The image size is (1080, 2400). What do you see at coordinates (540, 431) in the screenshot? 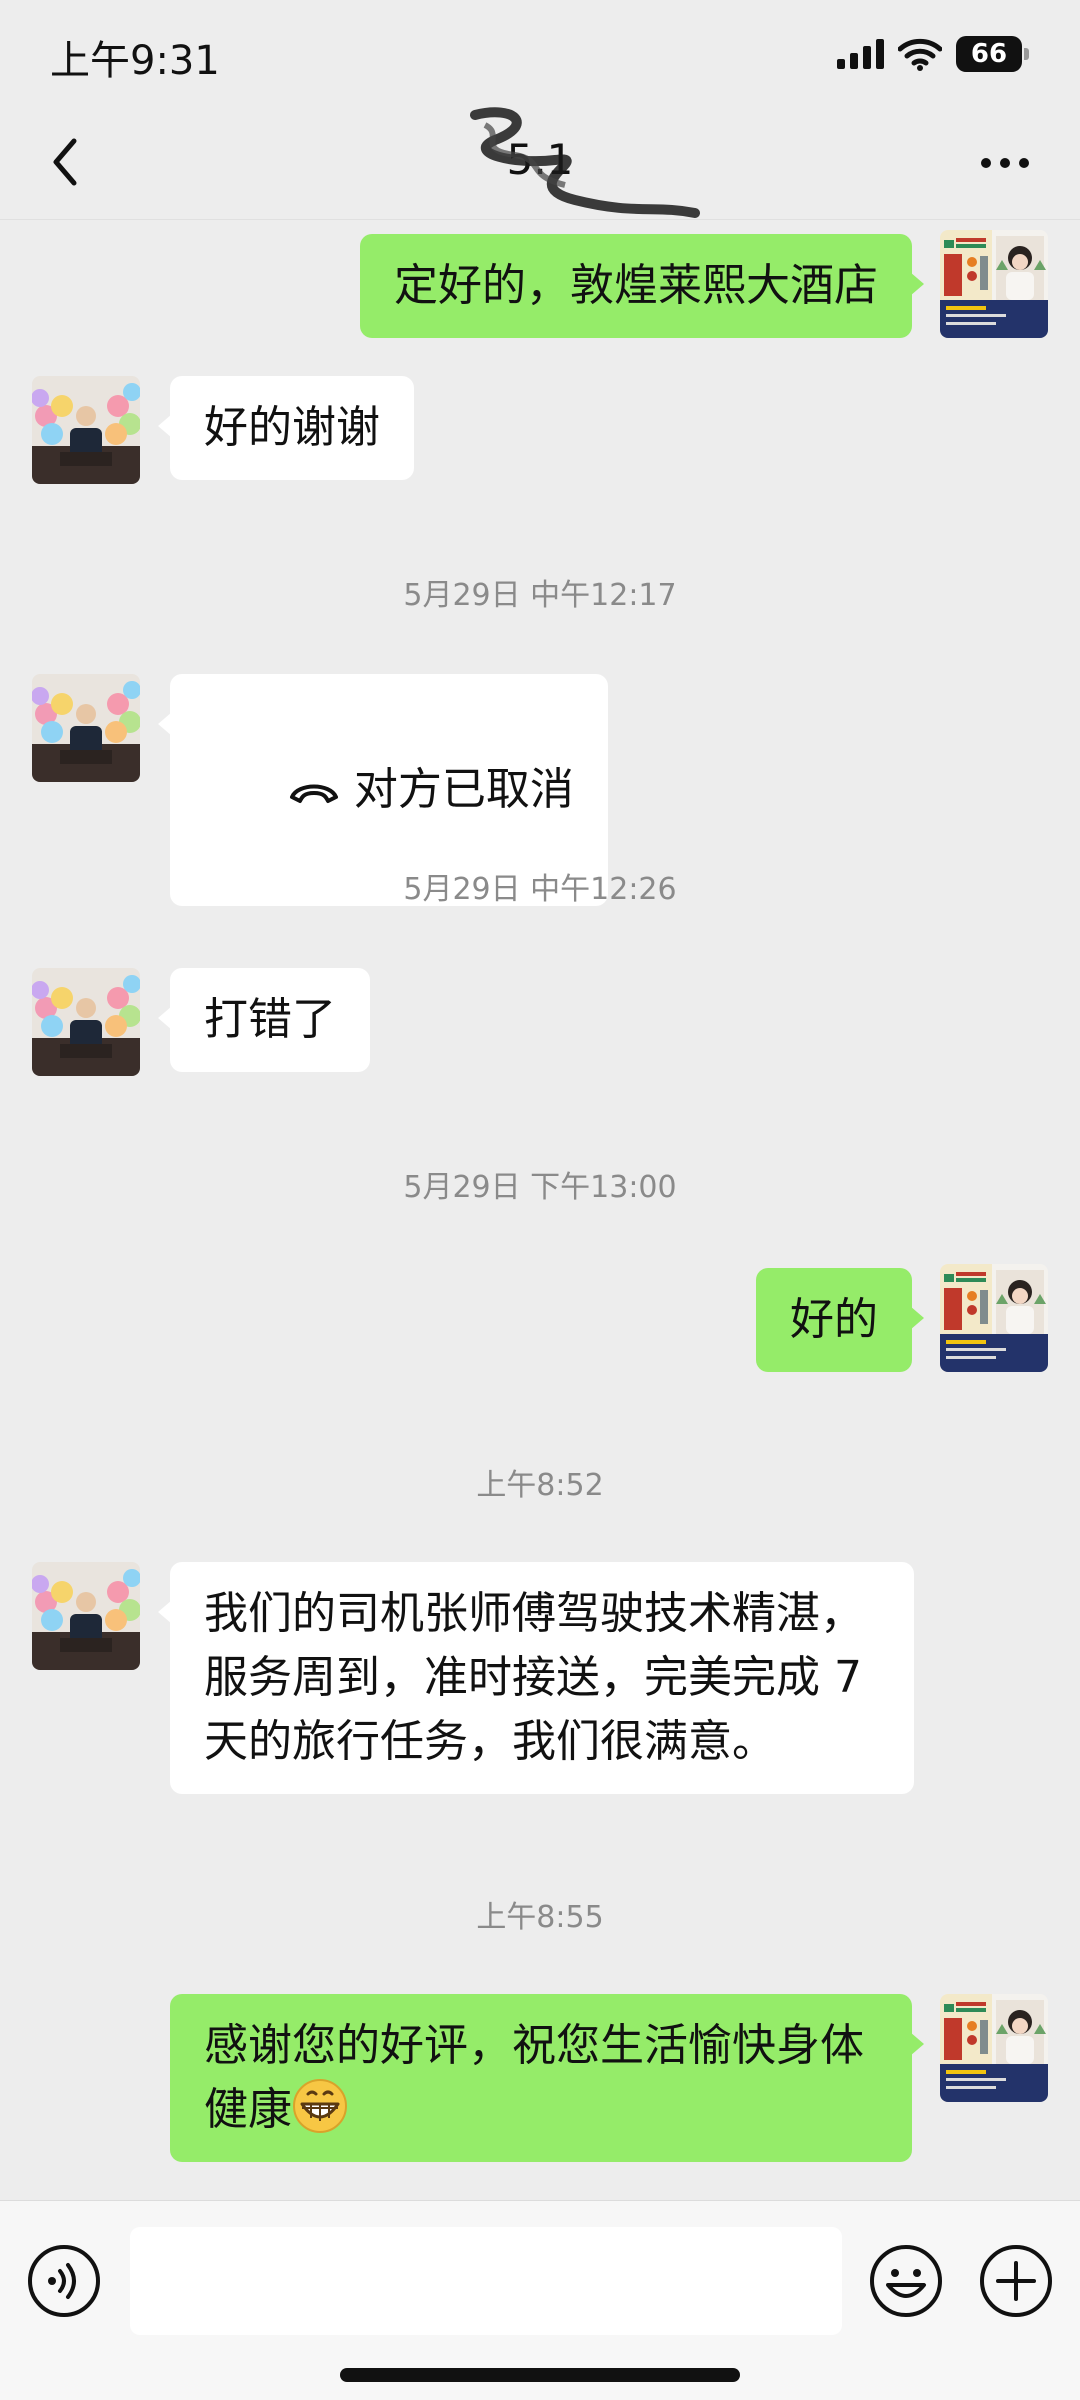
I see `message-row: 好的谢谢` at bounding box center [540, 431].